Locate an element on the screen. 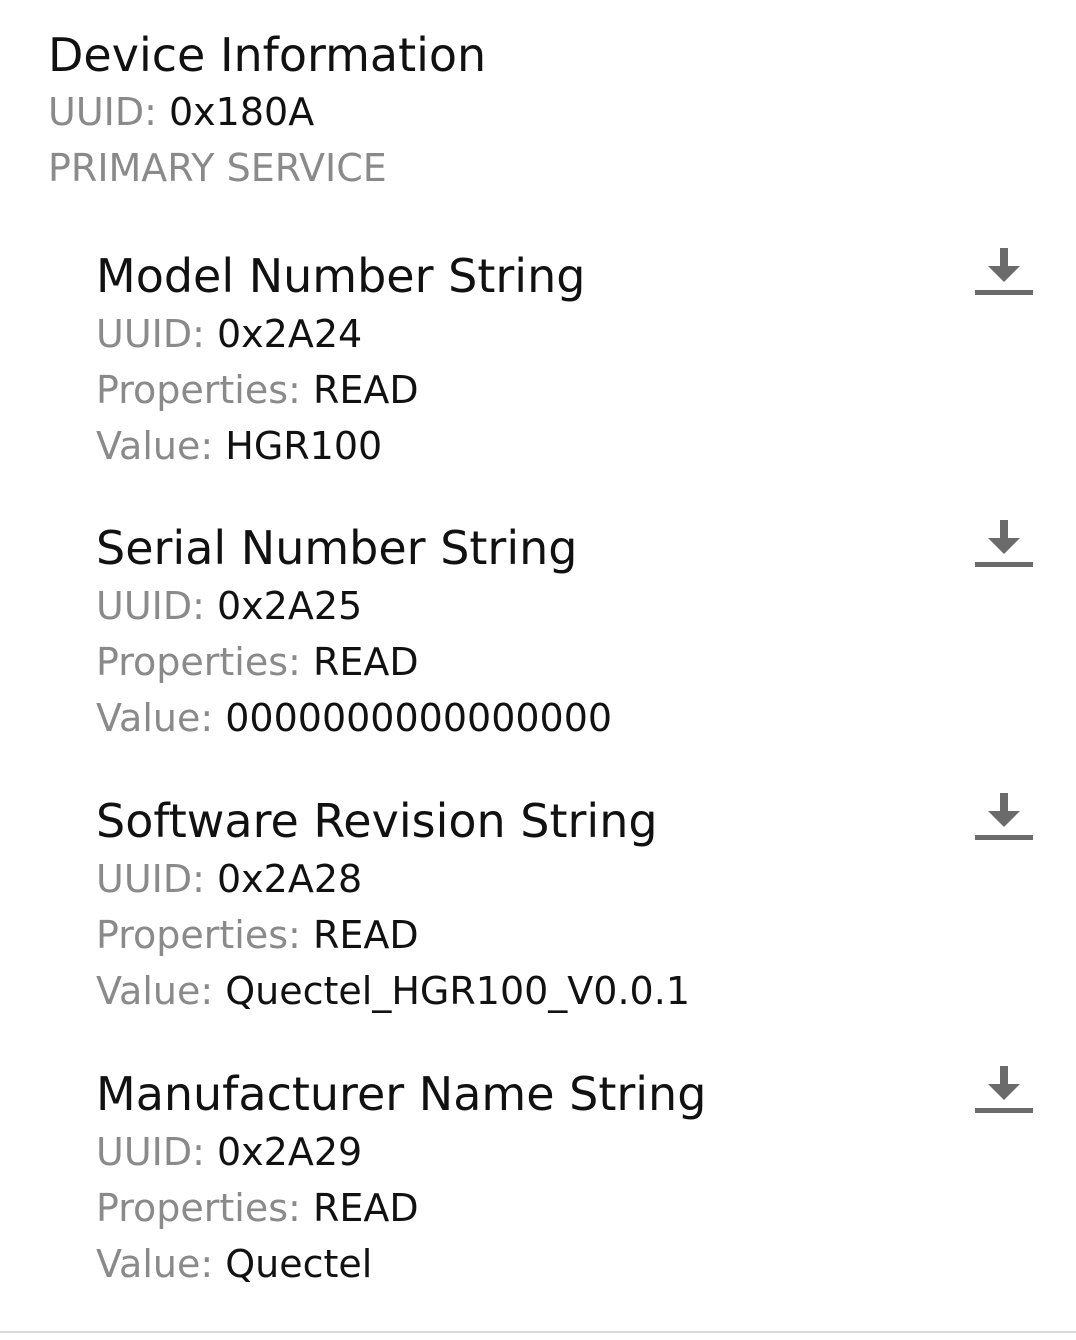 This screenshot has height=1340, width=1076. characteristic-uuid-row: UUID: 0x2A24 is located at coordinates (576, 334).